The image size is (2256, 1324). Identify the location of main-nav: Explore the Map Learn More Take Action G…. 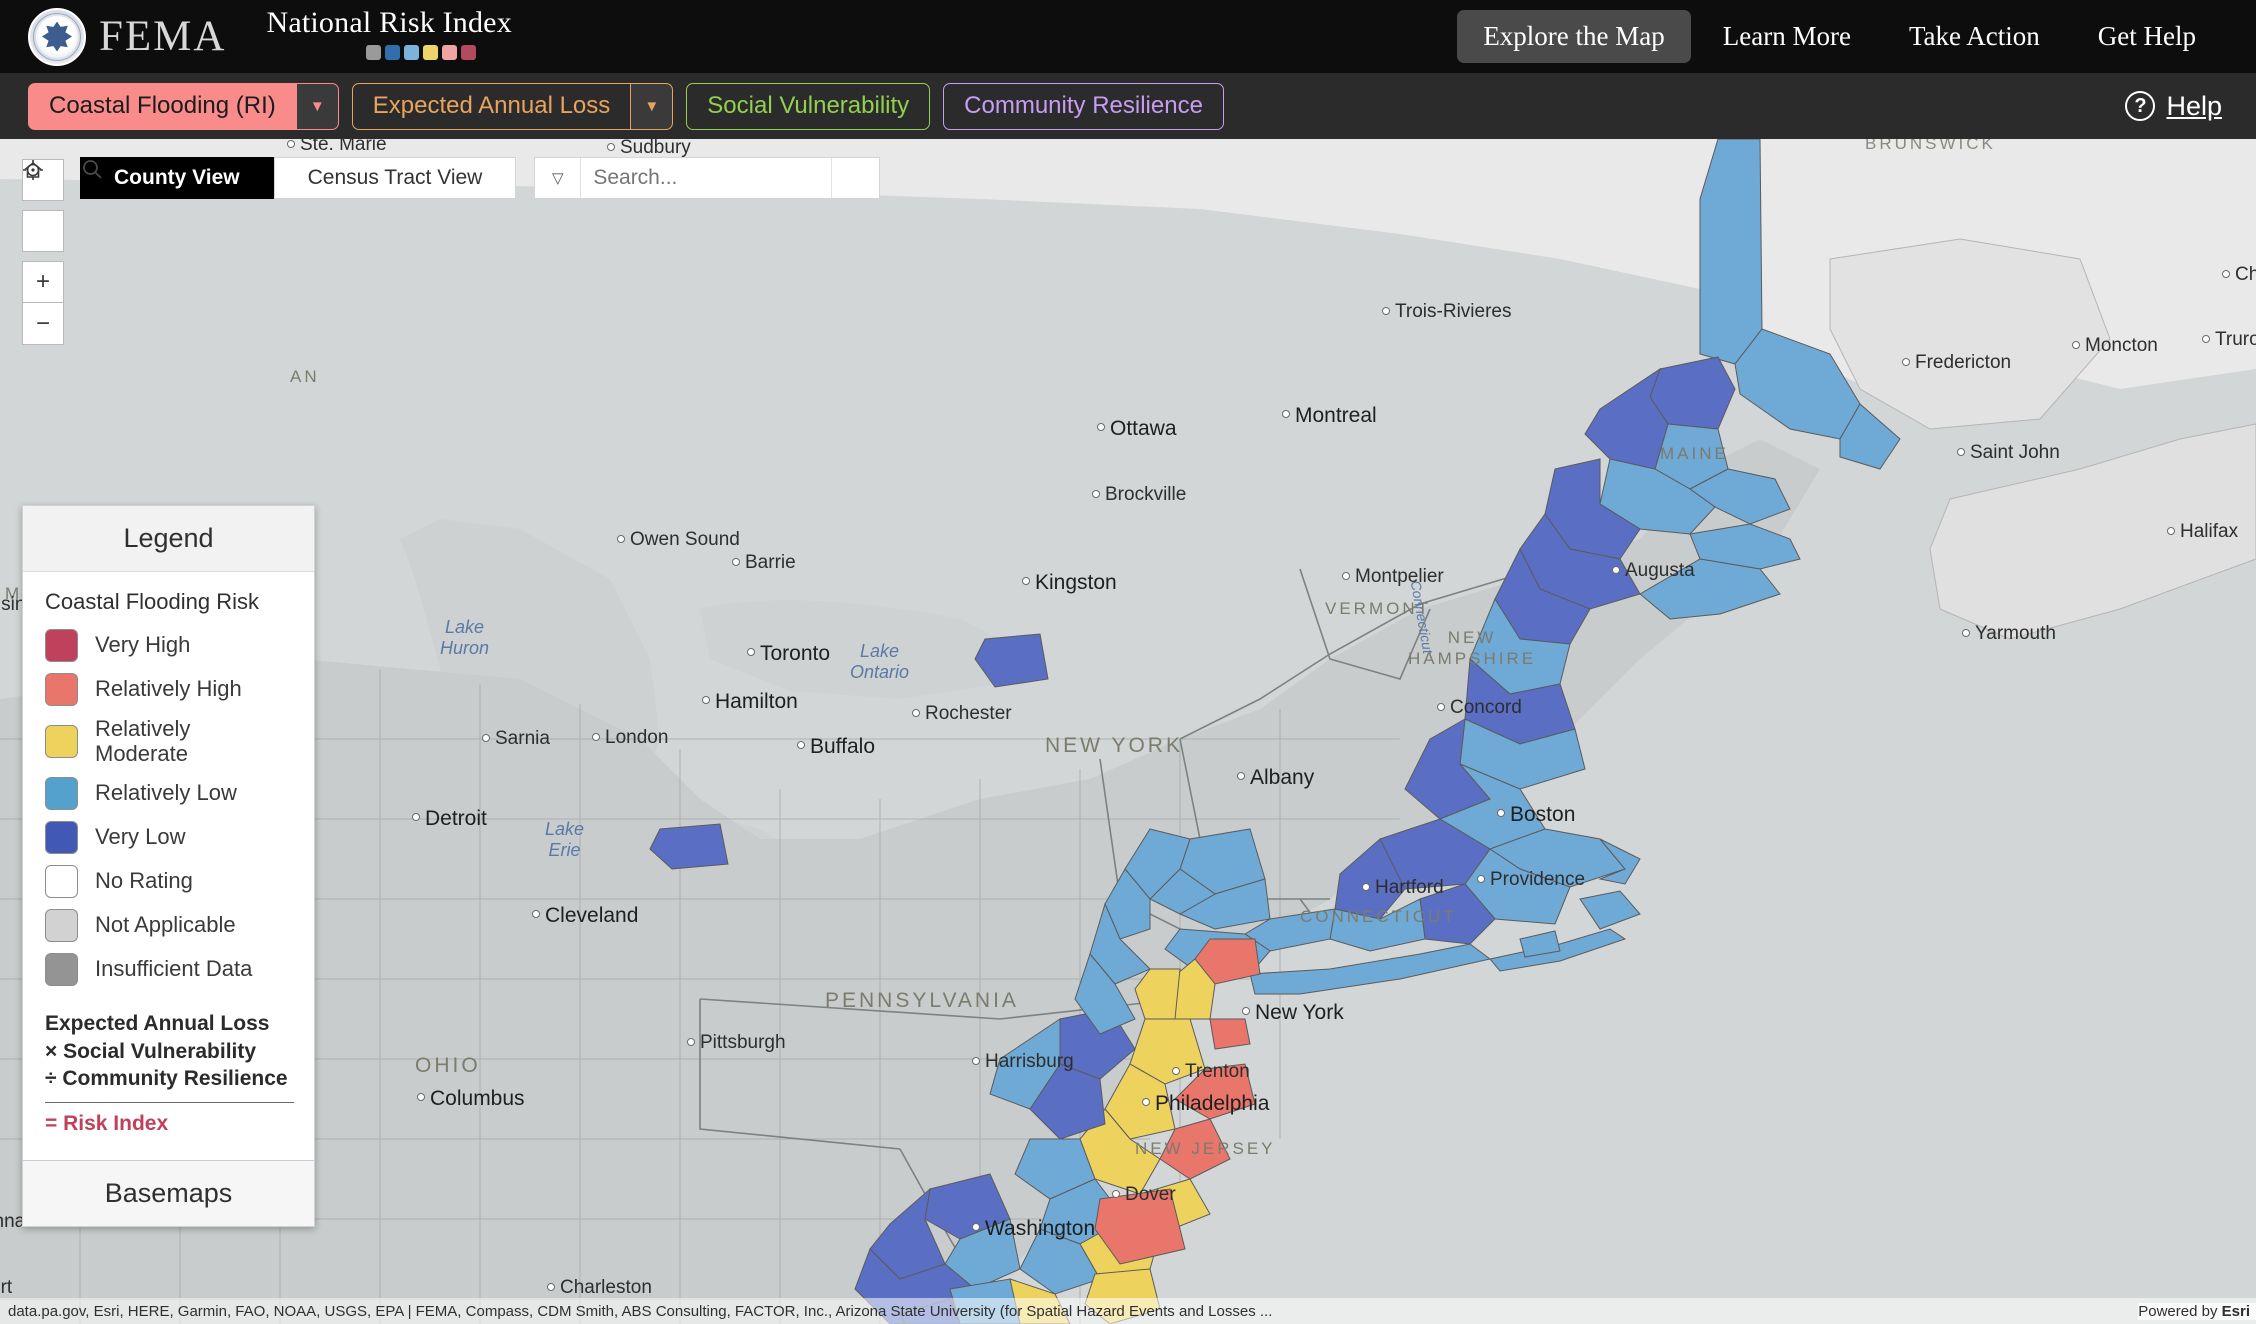
(1856, 36).